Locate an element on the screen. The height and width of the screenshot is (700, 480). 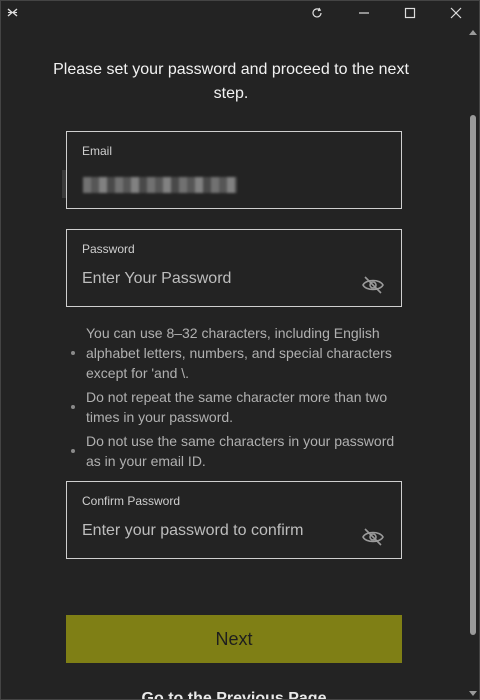
password-label: Password is located at coordinates (108, 249).